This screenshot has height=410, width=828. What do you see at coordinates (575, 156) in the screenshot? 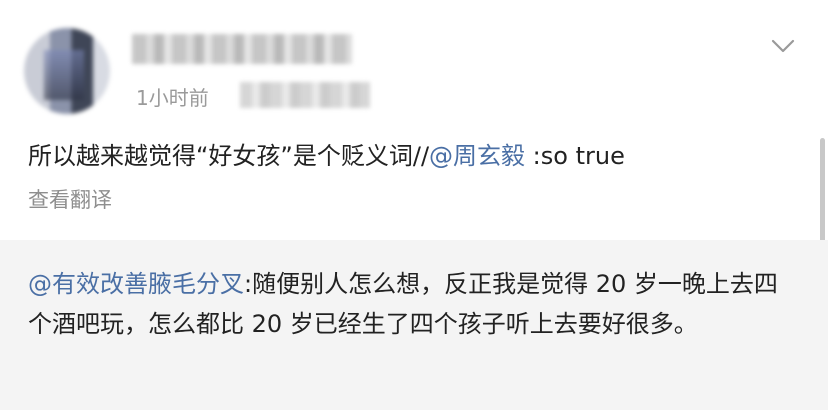
I see `post-text-suffix: :so true` at bounding box center [575, 156].